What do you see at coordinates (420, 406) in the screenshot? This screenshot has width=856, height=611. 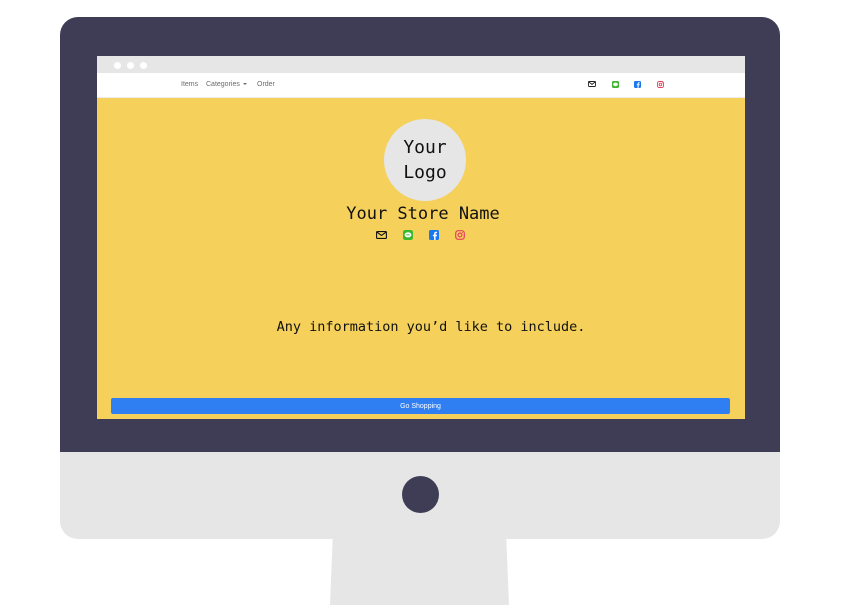 I see `go-shopping-button: Go Shopping` at bounding box center [420, 406].